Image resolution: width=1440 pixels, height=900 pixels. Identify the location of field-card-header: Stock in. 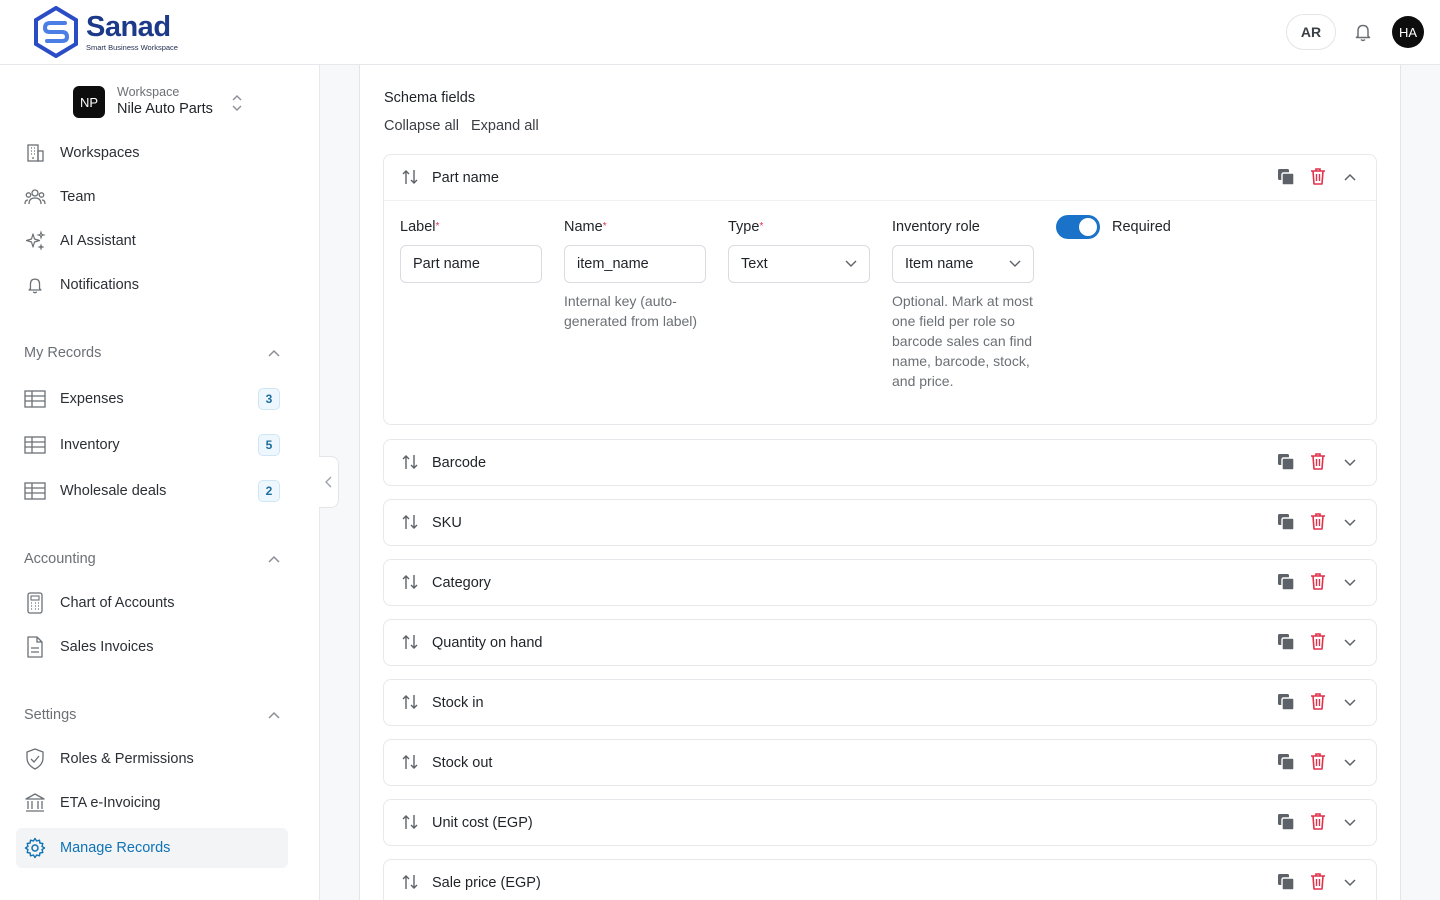
(880, 702).